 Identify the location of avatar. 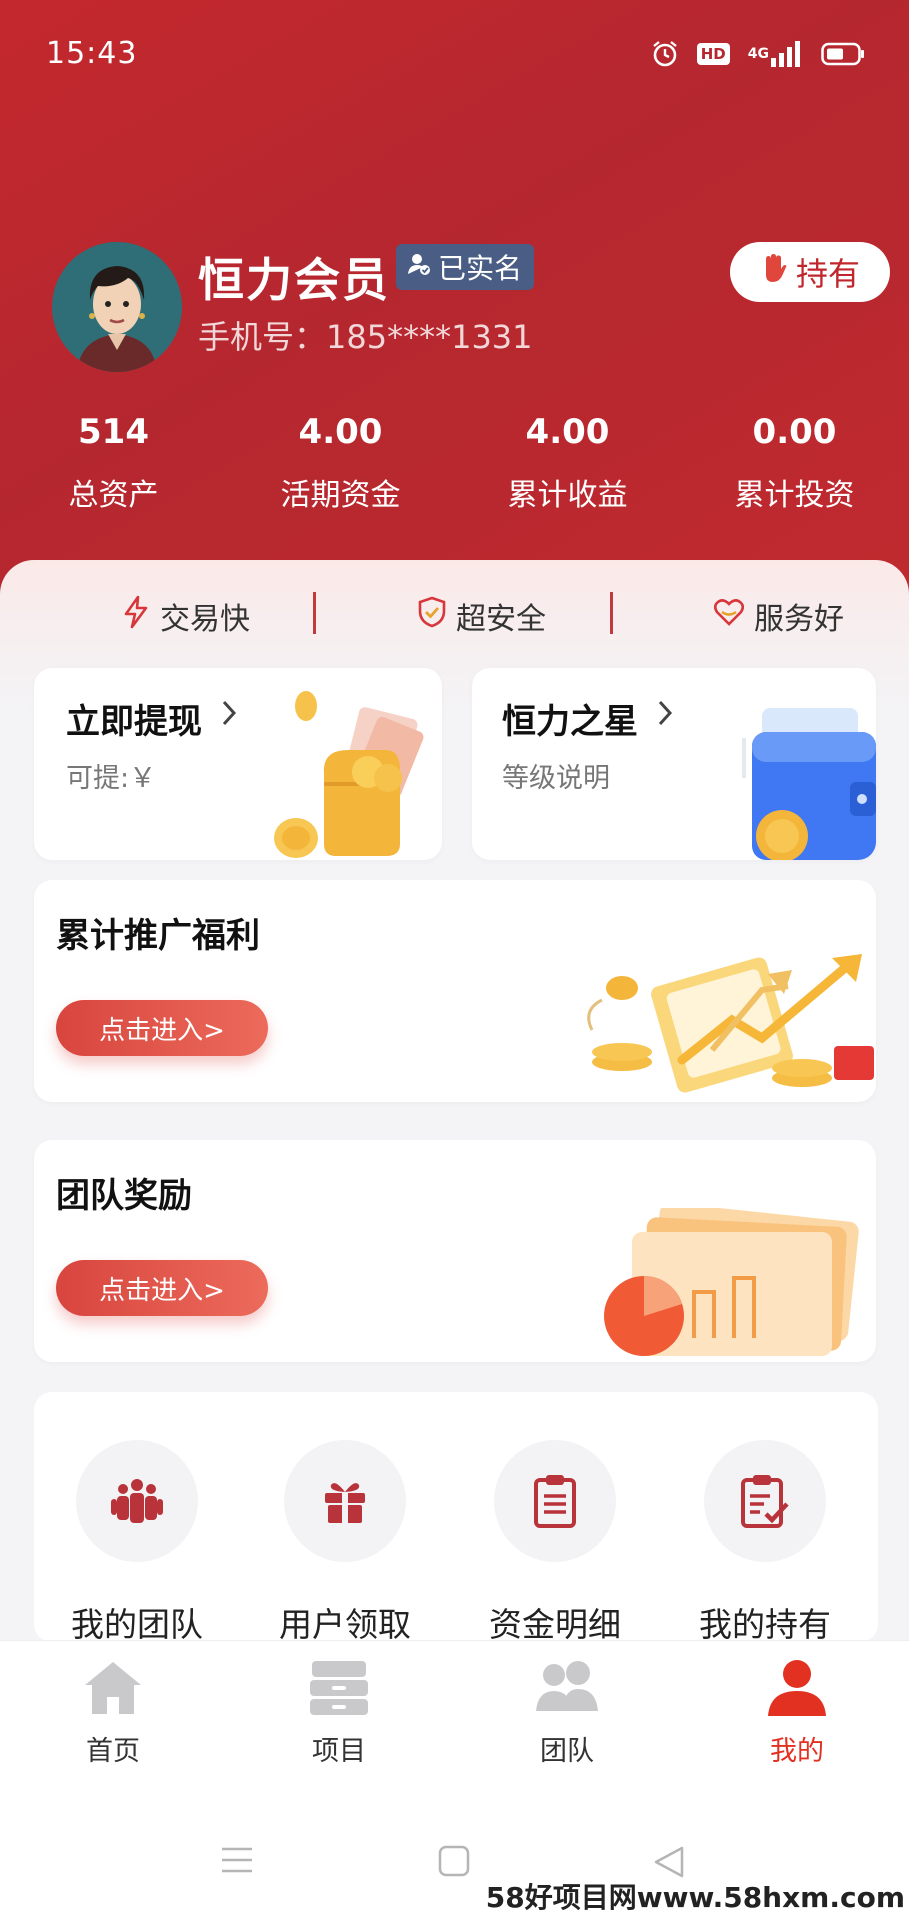
(117, 307).